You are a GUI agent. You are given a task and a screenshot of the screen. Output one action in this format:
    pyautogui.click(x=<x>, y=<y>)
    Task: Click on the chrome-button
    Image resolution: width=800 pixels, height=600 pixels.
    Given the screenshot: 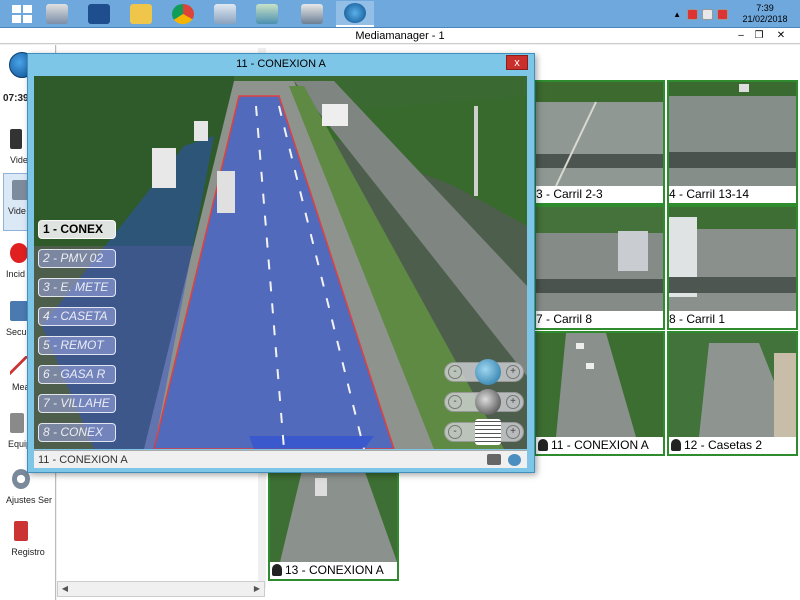 What is the action you would take?
    pyautogui.click(x=183, y=14)
    